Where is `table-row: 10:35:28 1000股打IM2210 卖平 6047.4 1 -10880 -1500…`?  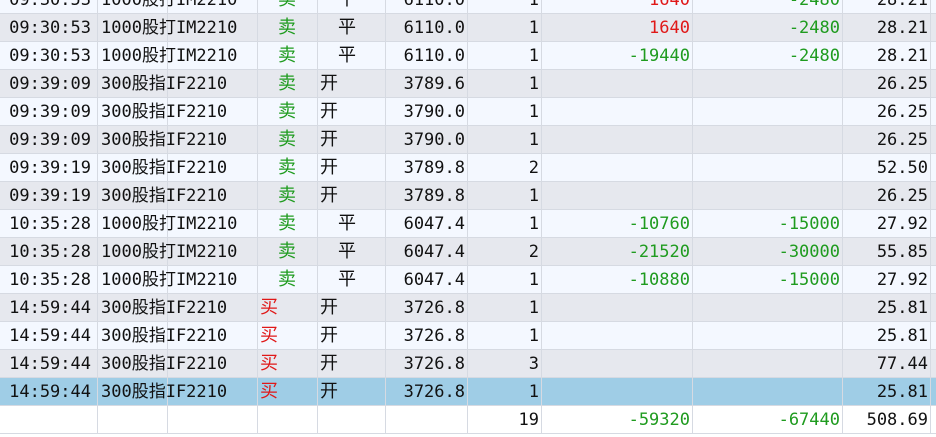
table-row: 10:35:28 1000股打IM2210 卖平 6047.4 1 -10880 -1500… is located at coordinates (468, 280).